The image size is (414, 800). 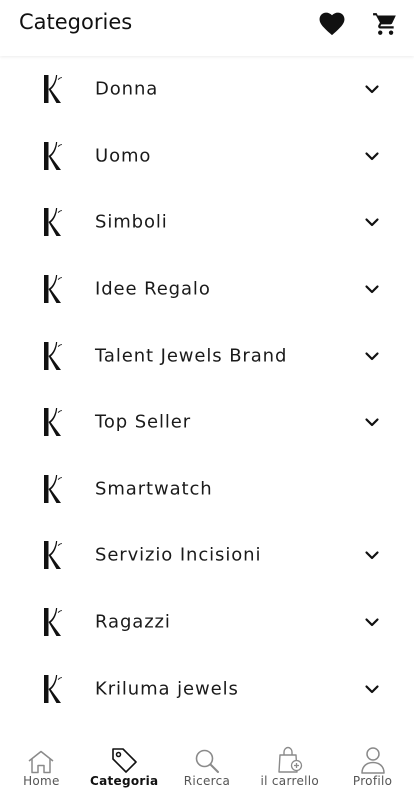 What do you see at coordinates (41, 762) in the screenshot?
I see `home-icon` at bounding box center [41, 762].